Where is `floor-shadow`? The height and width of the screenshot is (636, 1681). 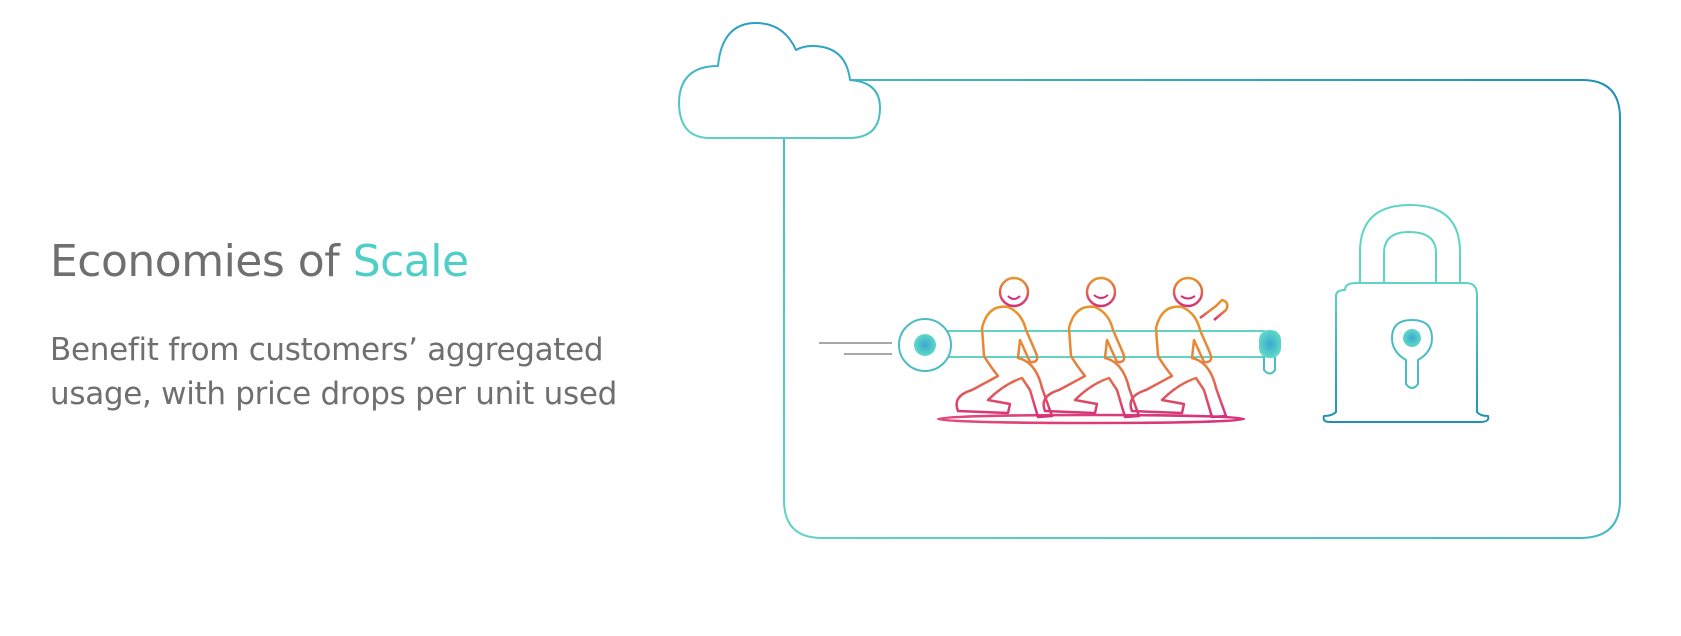
floor-shadow is located at coordinates (1091, 419).